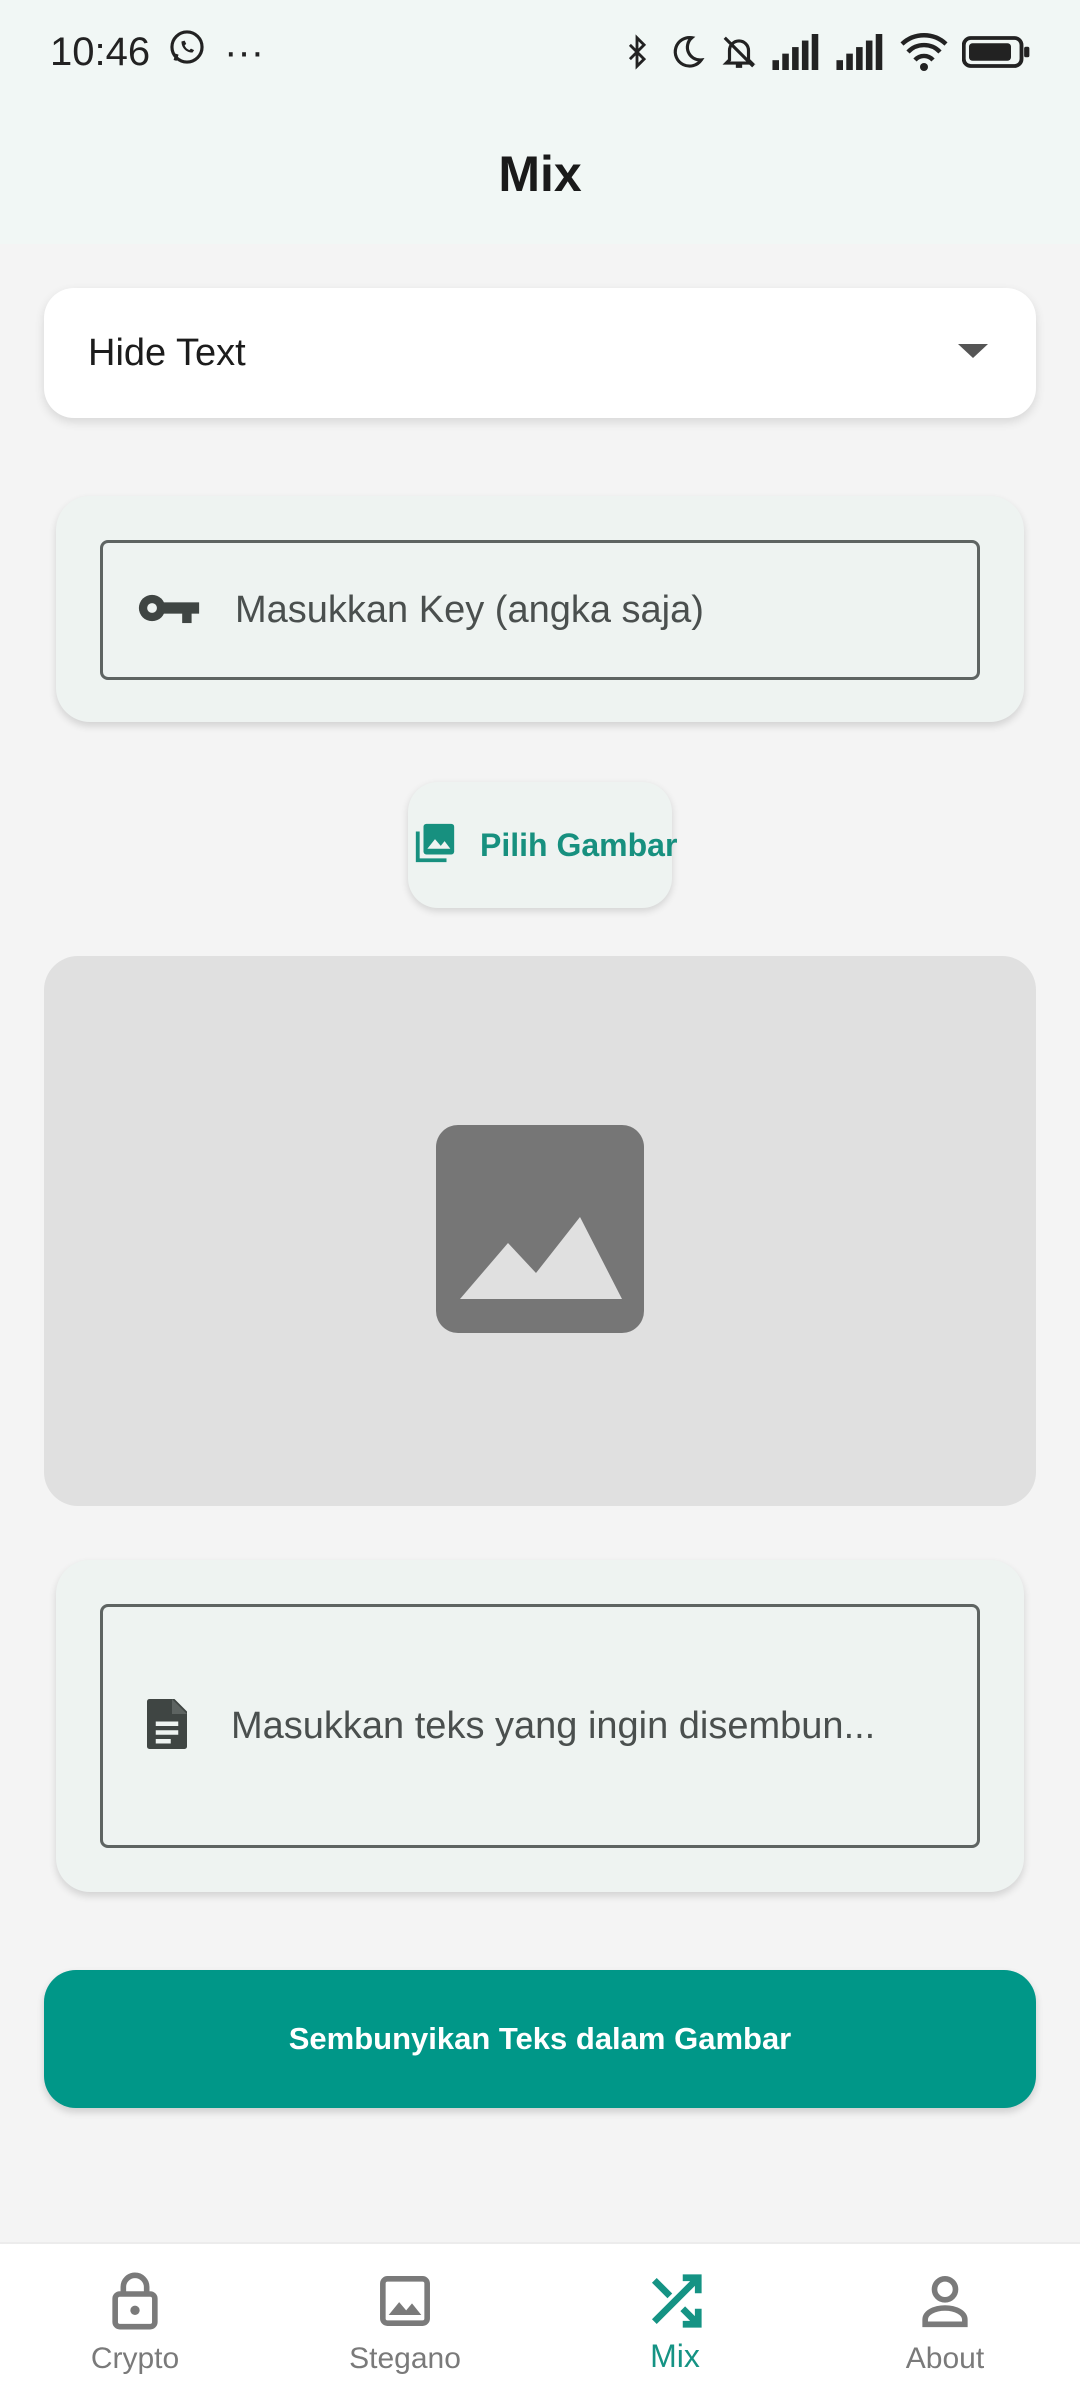  I want to click on nav-item-crypto: Crypto, so click(135, 2322).